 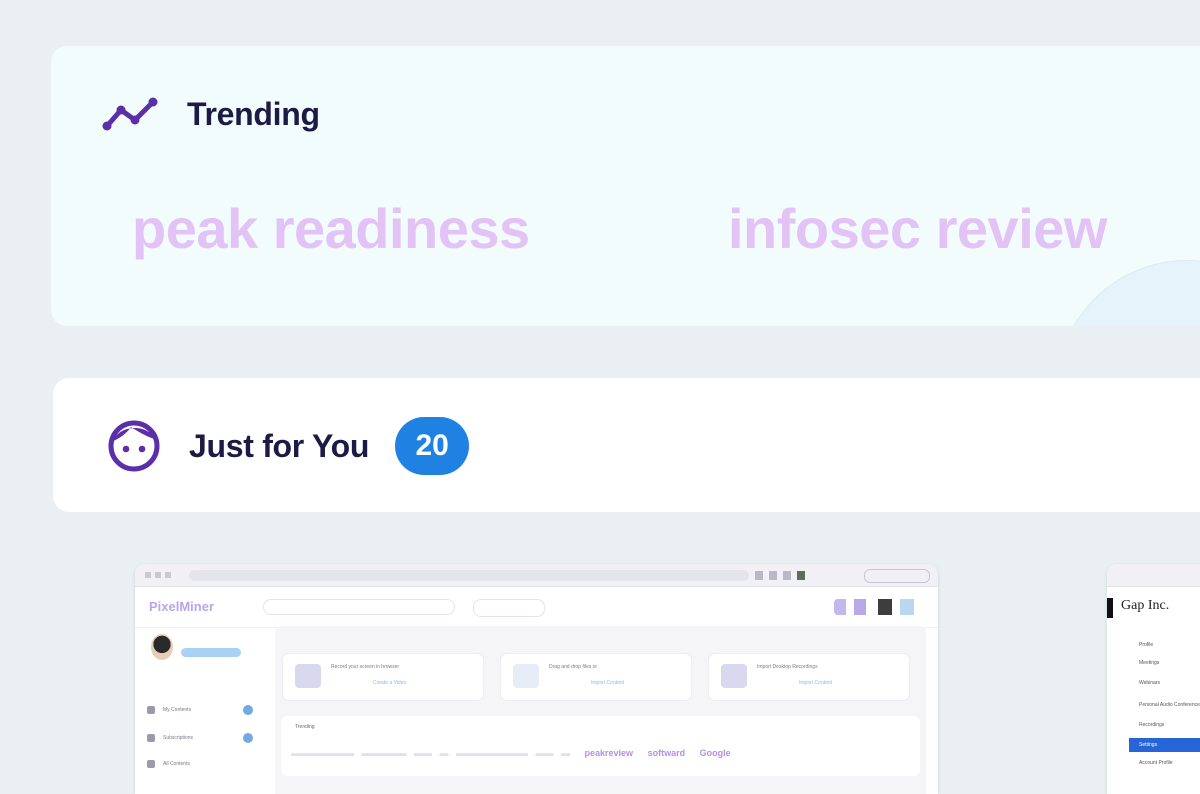 What do you see at coordinates (469, 575) in the screenshot?
I see `address-bar` at bounding box center [469, 575].